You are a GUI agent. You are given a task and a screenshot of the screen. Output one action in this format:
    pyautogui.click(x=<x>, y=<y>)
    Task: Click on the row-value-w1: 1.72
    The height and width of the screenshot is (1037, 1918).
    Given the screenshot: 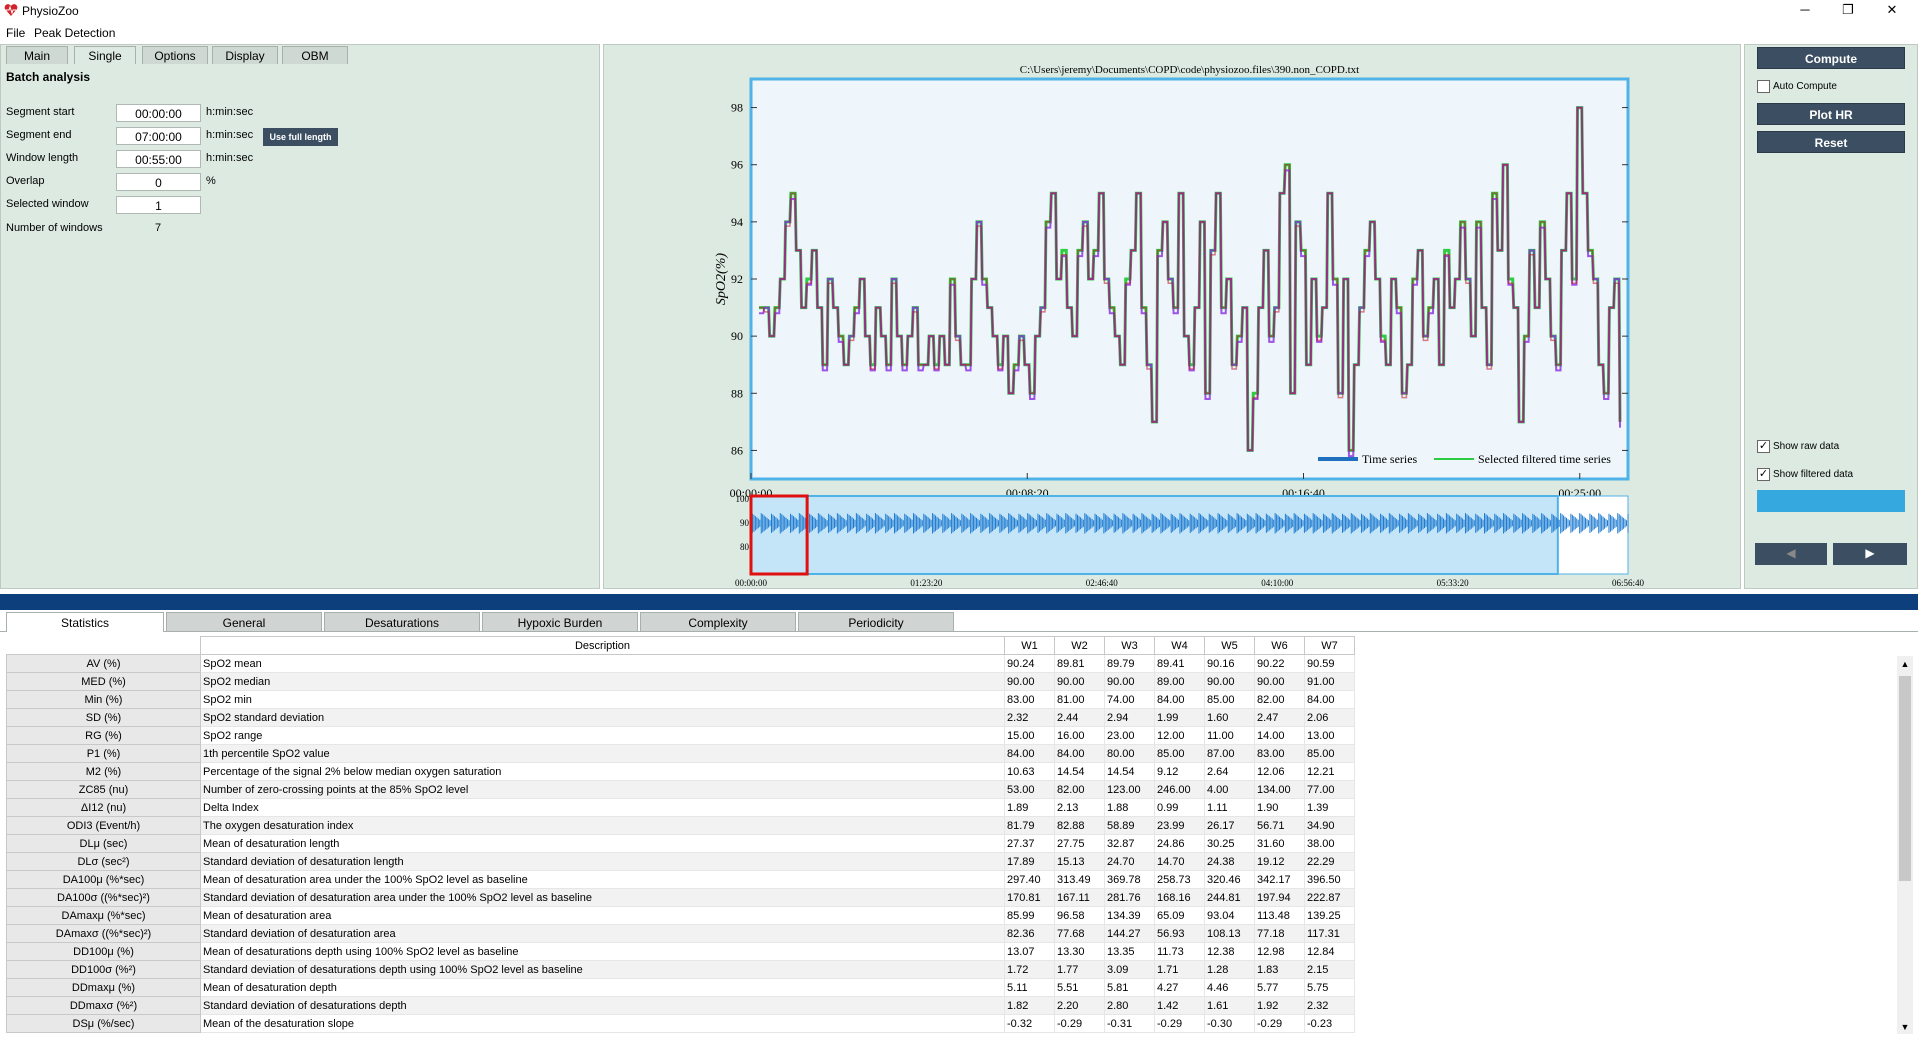 What is the action you would take?
    pyautogui.click(x=1029, y=969)
    